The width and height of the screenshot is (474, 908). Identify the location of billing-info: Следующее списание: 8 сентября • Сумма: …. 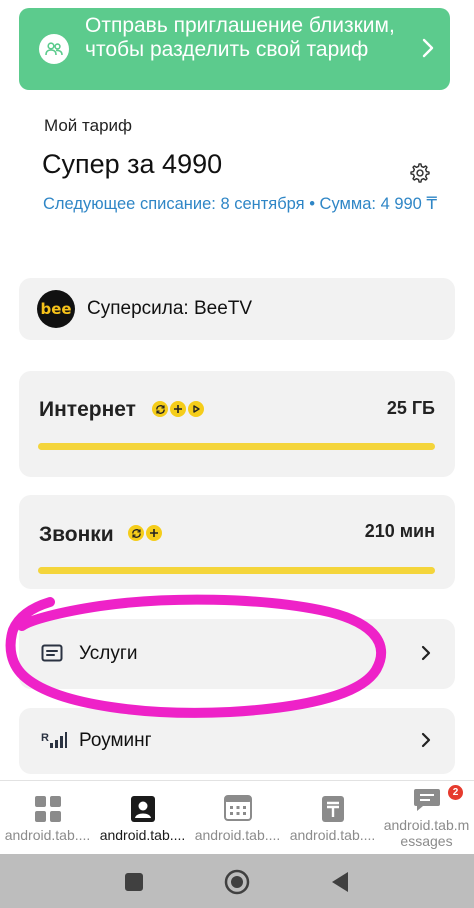
(240, 204).